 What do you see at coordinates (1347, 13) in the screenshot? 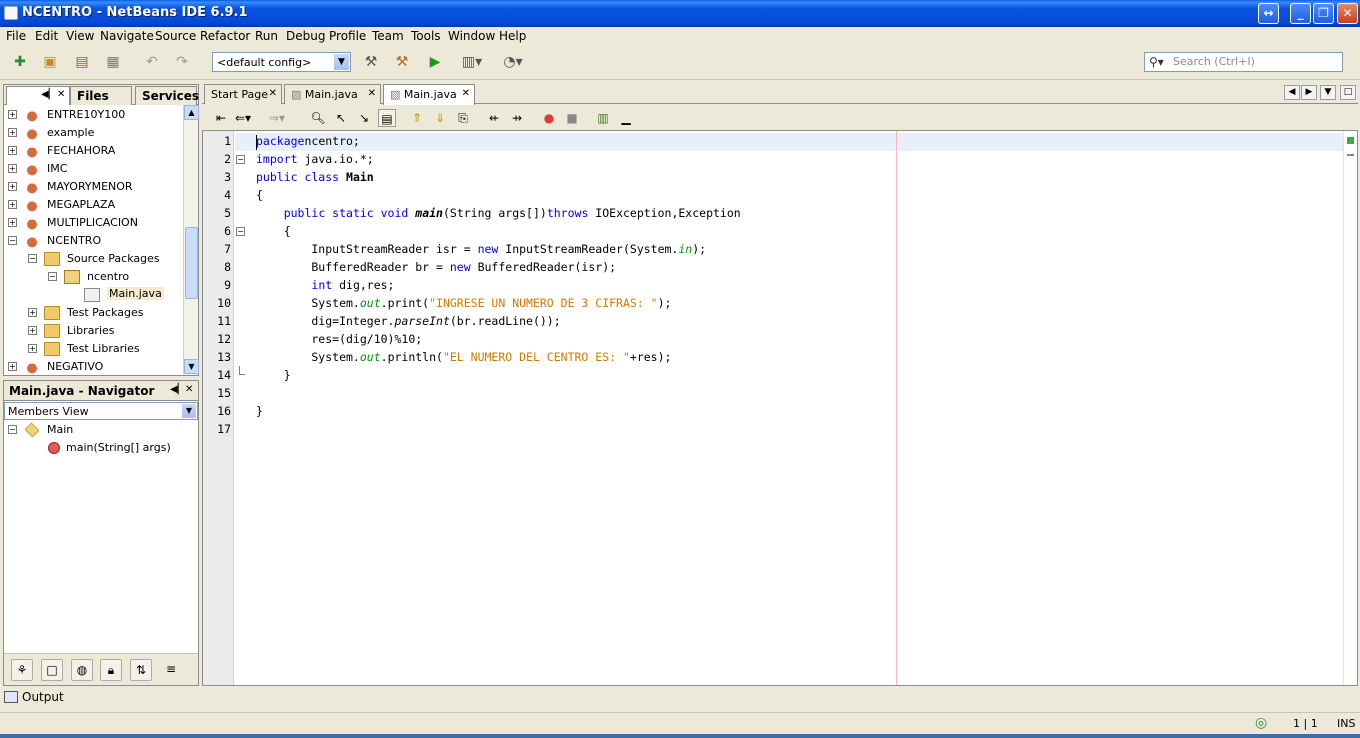
I see `close-button: ✕` at bounding box center [1347, 13].